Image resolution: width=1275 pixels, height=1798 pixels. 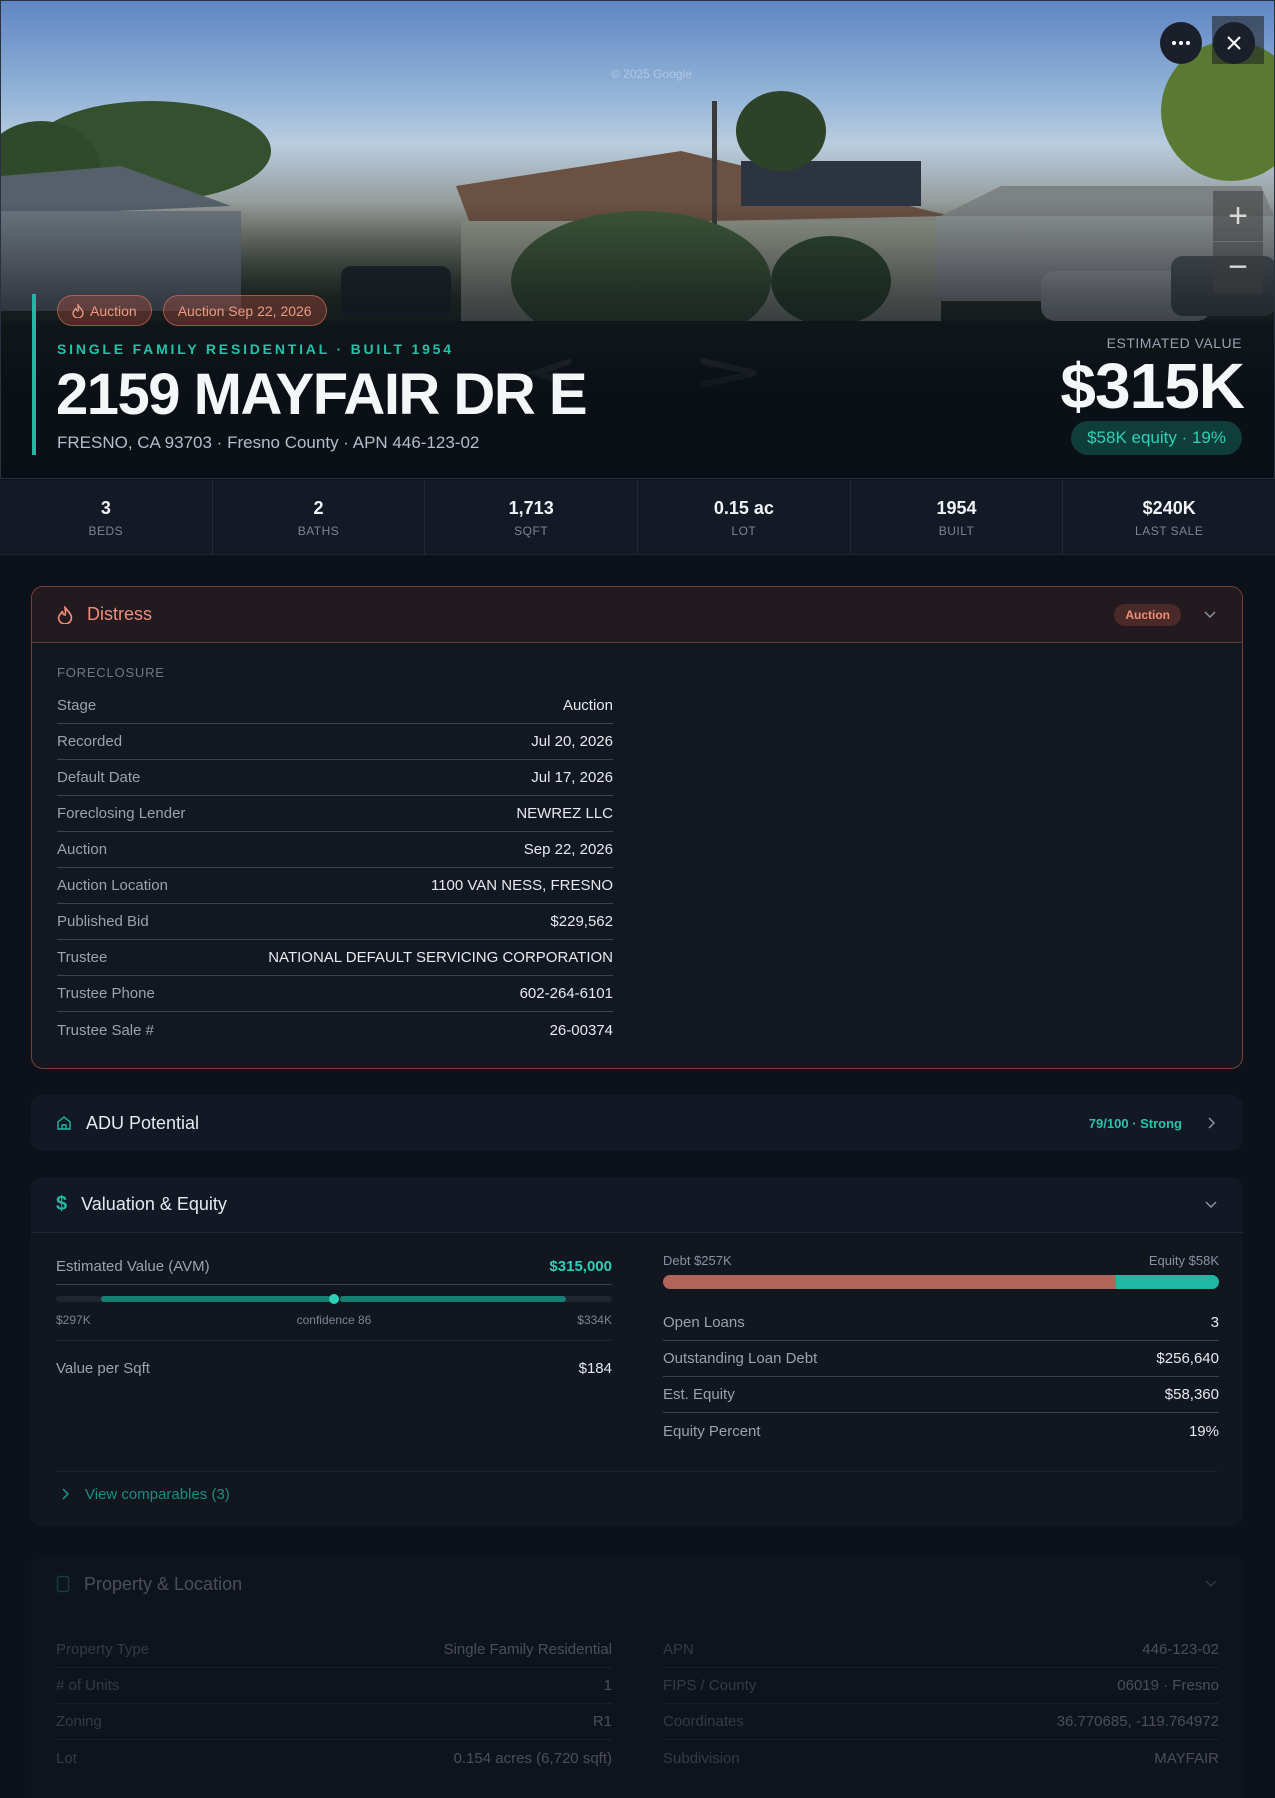 What do you see at coordinates (564, 813) in the screenshot?
I see `detail-value: NEWREZ LLC` at bounding box center [564, 813].